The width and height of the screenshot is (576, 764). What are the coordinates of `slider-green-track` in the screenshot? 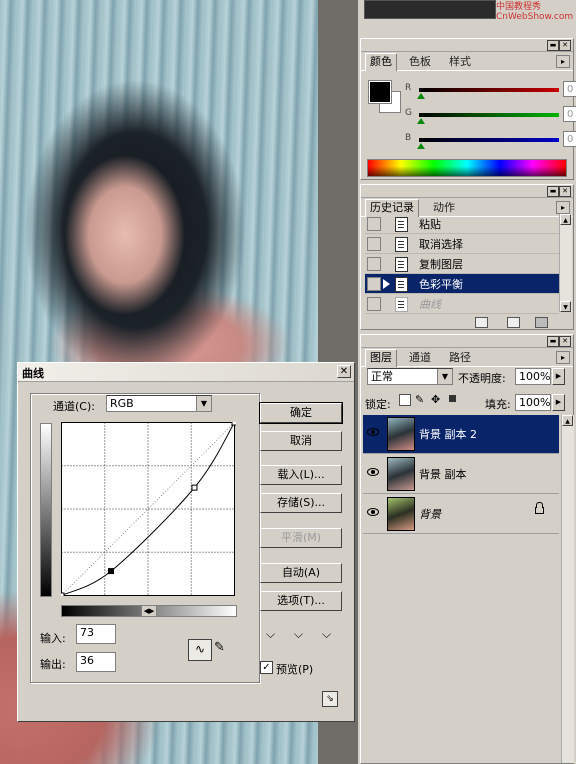 It's located at (489, 115).